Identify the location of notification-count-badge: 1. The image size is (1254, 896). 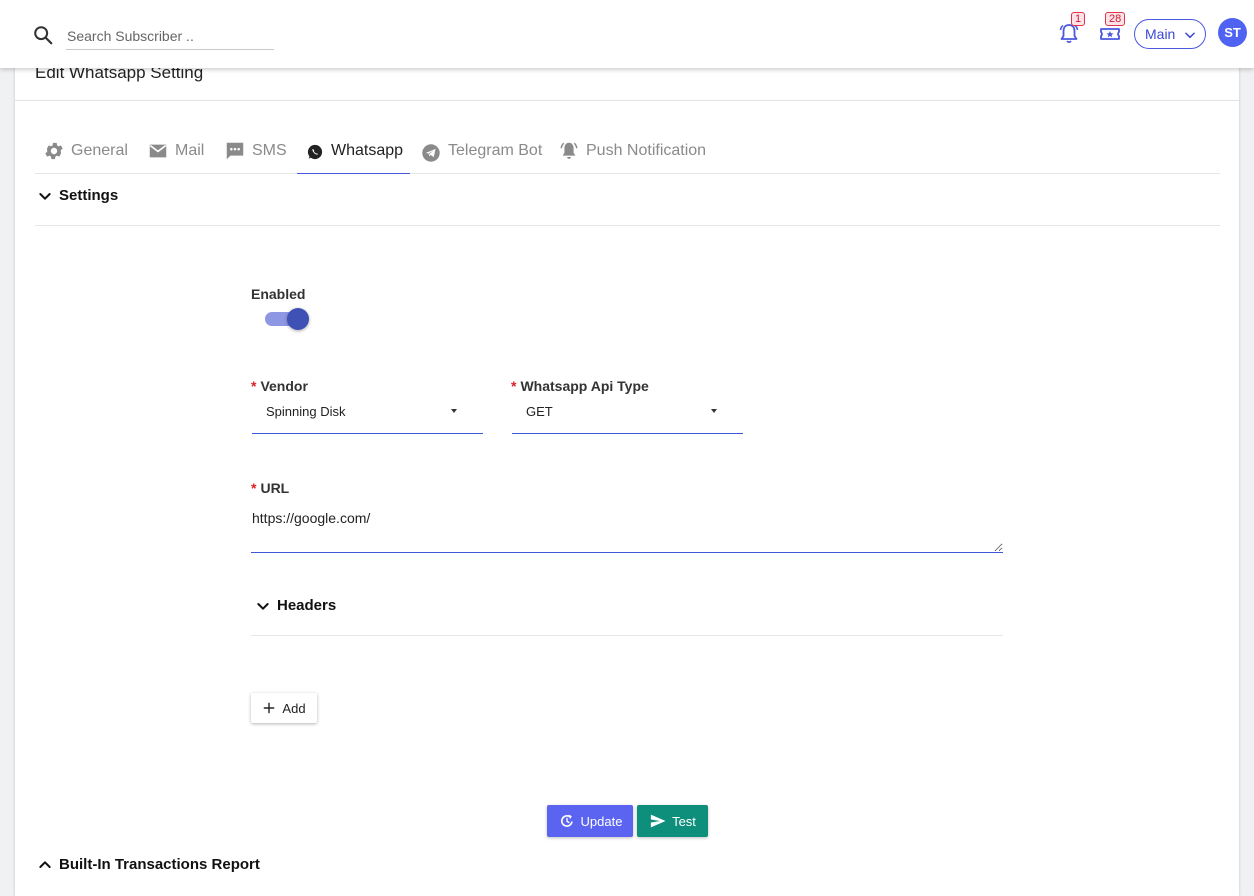
(1078, 19).